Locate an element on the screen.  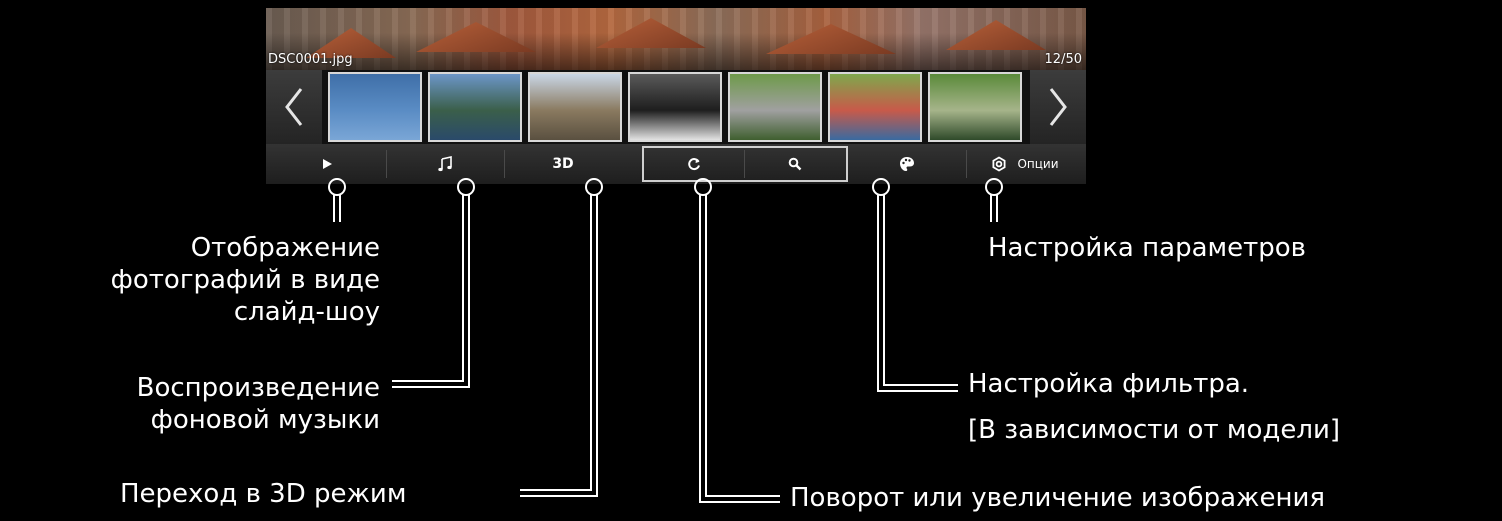
options-anchor-marker is located at coordinates (994, 187).